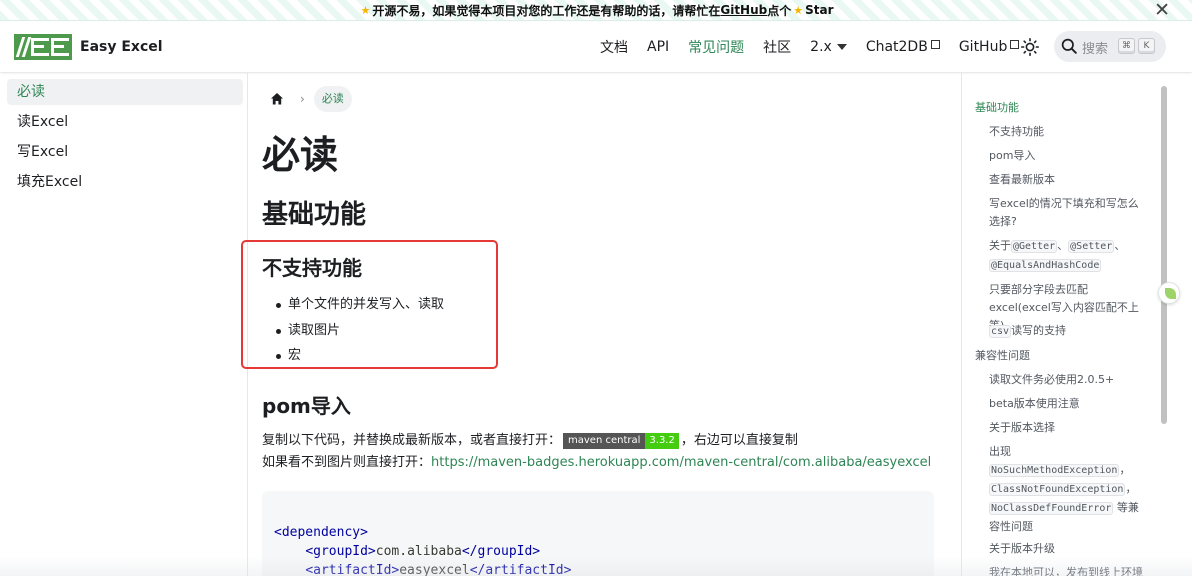  What do you see at coordinates (1069, 380) in the screenshot?
I see `toc-item-read-version: 读取文件务必使用2.0.5+` at bounding box center [1069, 380].